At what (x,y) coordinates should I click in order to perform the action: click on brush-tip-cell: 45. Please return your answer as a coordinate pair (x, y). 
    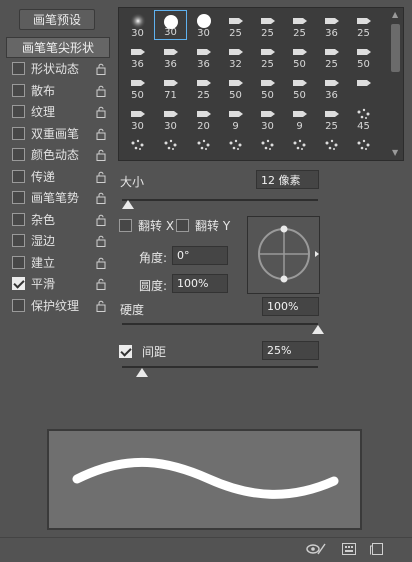
    Looking at the image, I should click on (363, 118).